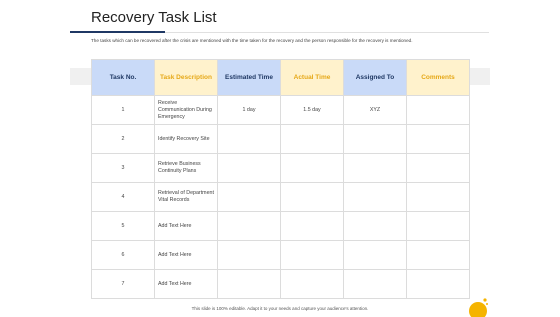  I want to click on cell-task-no: 5, so click(123, 226).